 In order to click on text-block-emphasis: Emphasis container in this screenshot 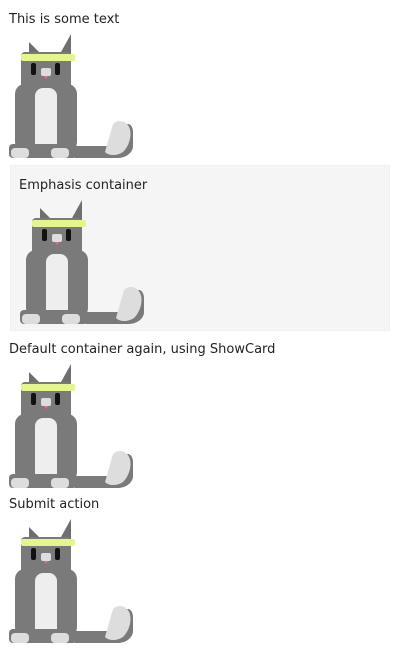, I will do `click(83, 185)`.